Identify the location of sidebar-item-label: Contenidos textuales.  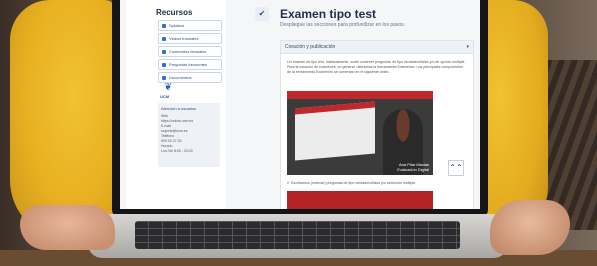
(188, 51).